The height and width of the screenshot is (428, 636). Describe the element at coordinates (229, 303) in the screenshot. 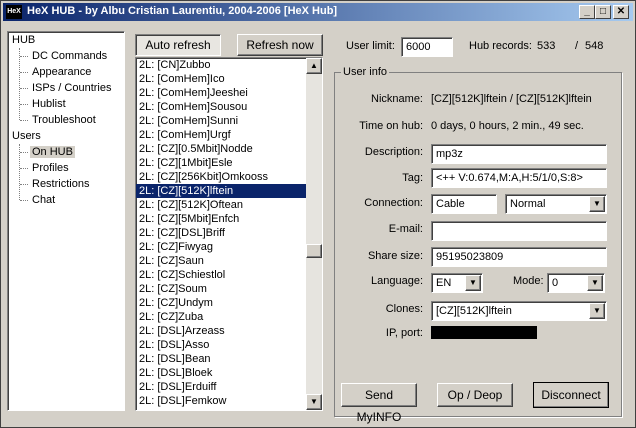

I see `user-list-item: 2L: [CZ]Undym` at that location.